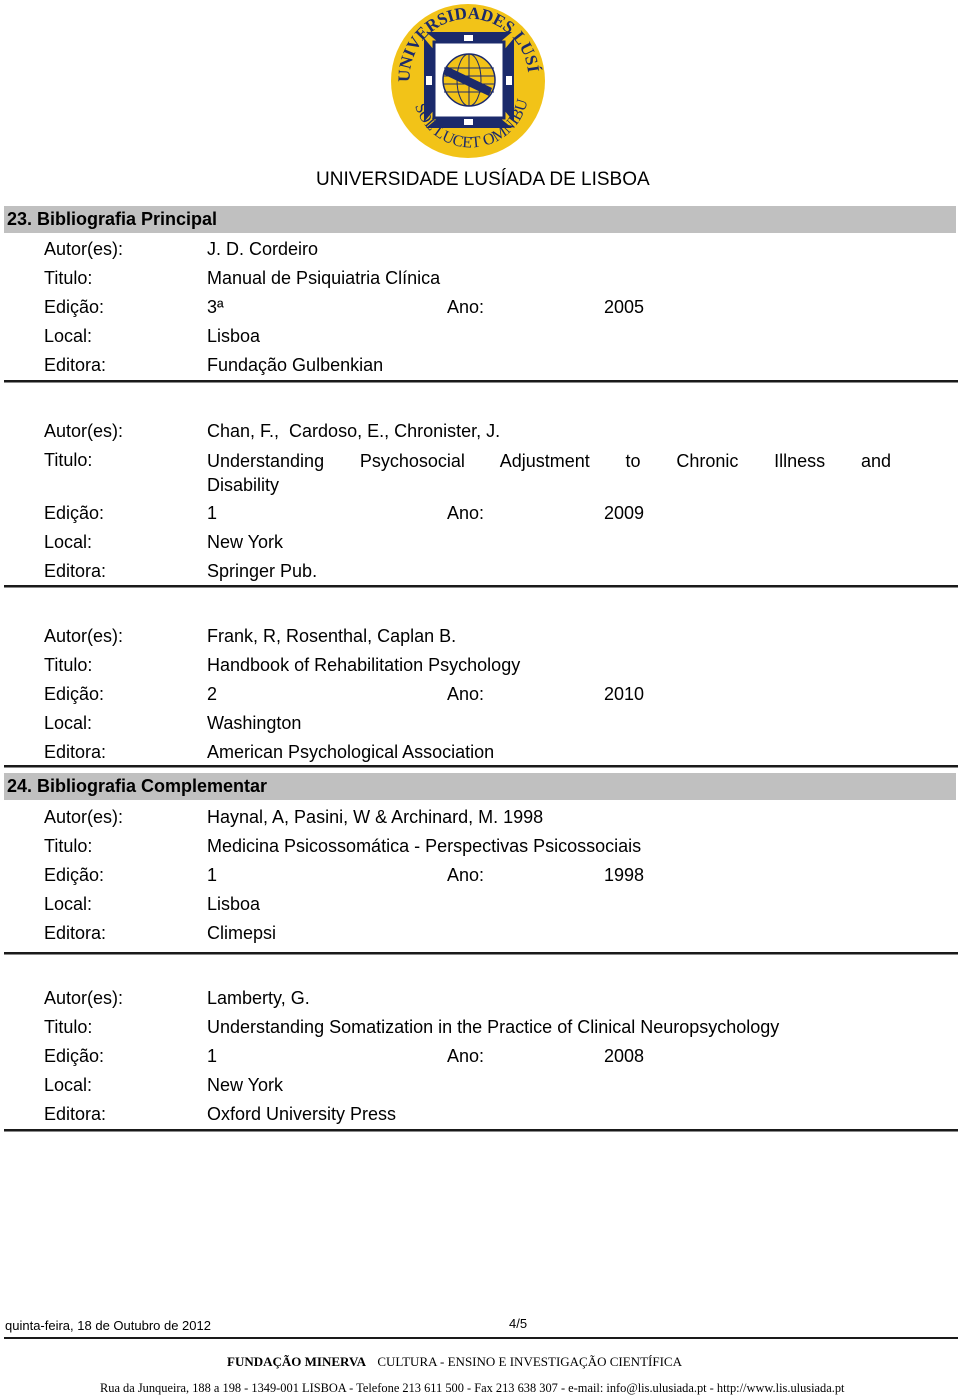 This screenshot has width=960, height=1398. I want to click on entry-authors-row: Autor(es): Lamberty, G., so click(480, 1001).